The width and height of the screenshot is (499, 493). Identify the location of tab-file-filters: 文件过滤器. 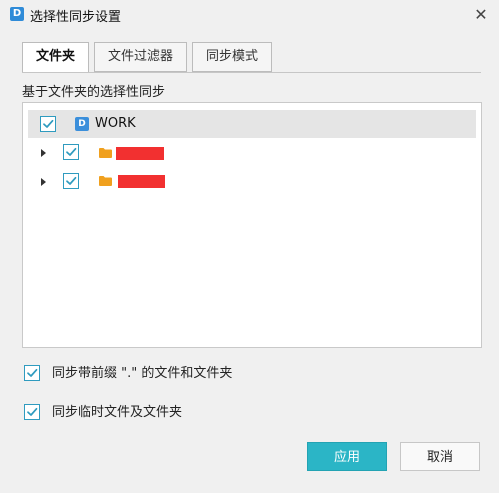
(141, 57).